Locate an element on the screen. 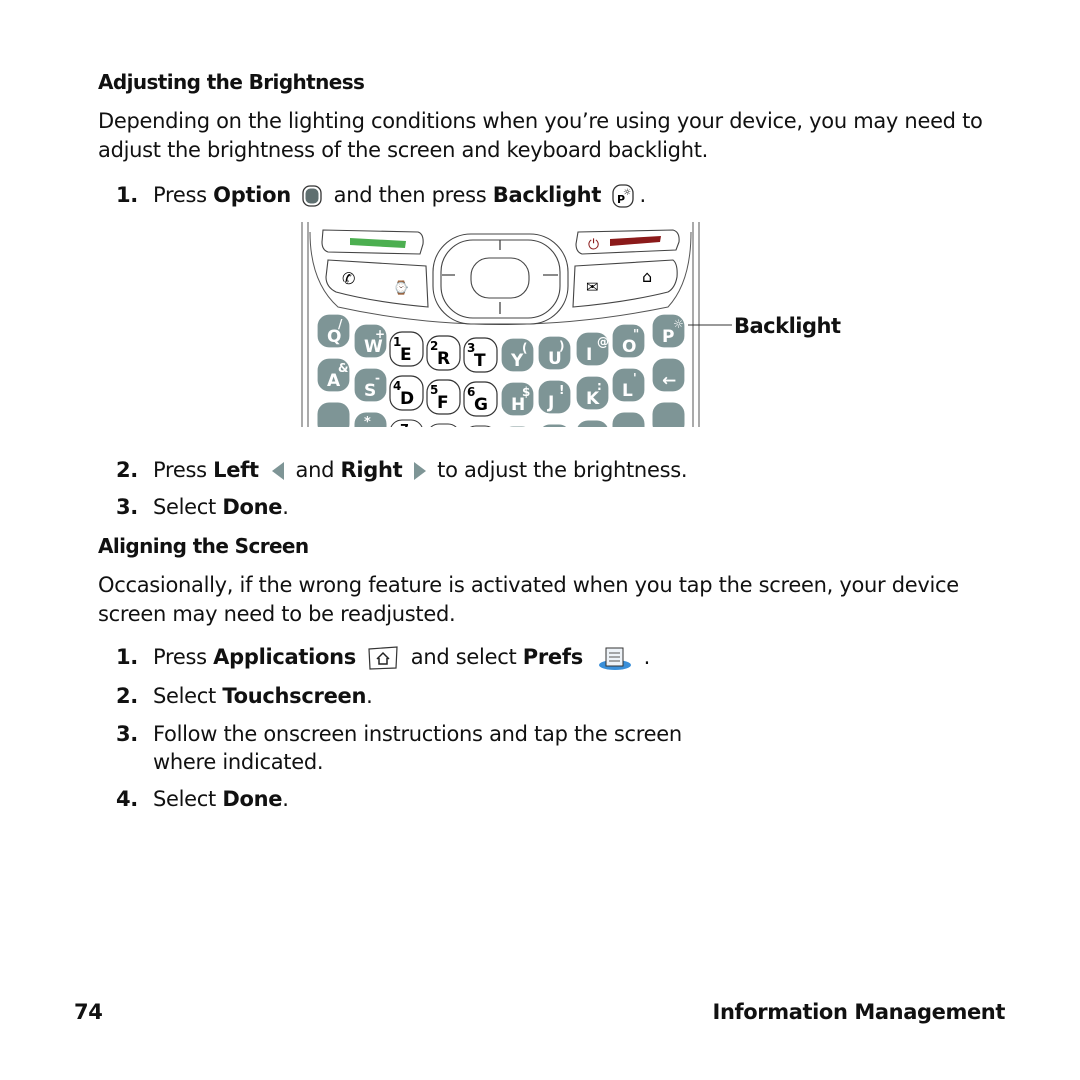  key-h: H$ is located at coordinates (517, 399).